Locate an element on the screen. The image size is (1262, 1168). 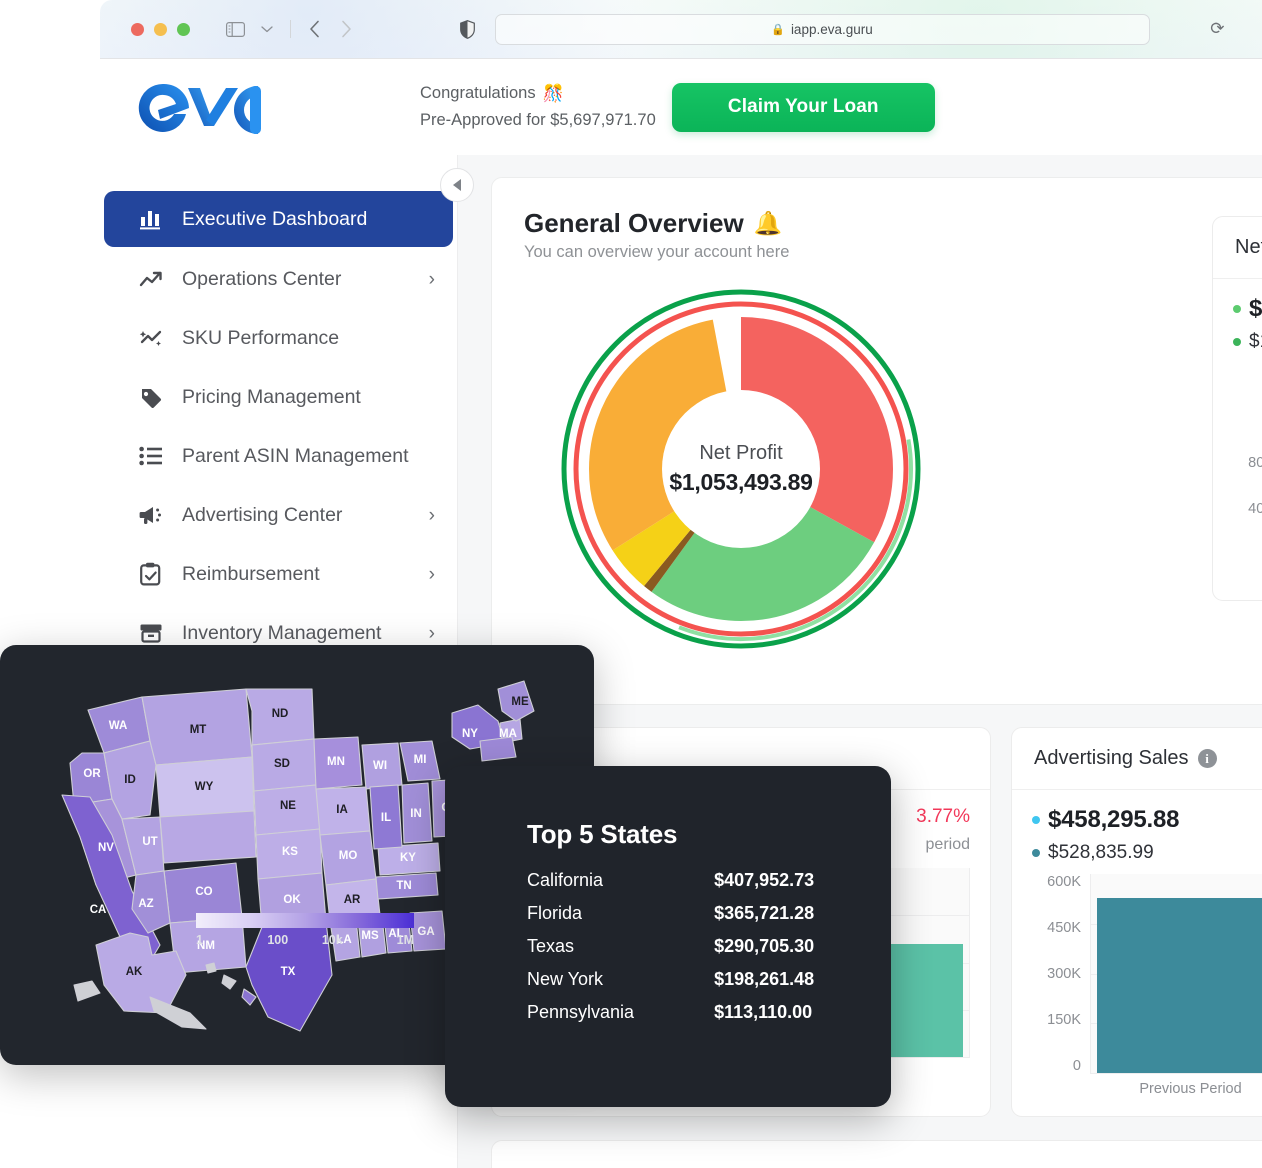
sidebar-item-label: SKU Performance is located at coordinates (261, 337).